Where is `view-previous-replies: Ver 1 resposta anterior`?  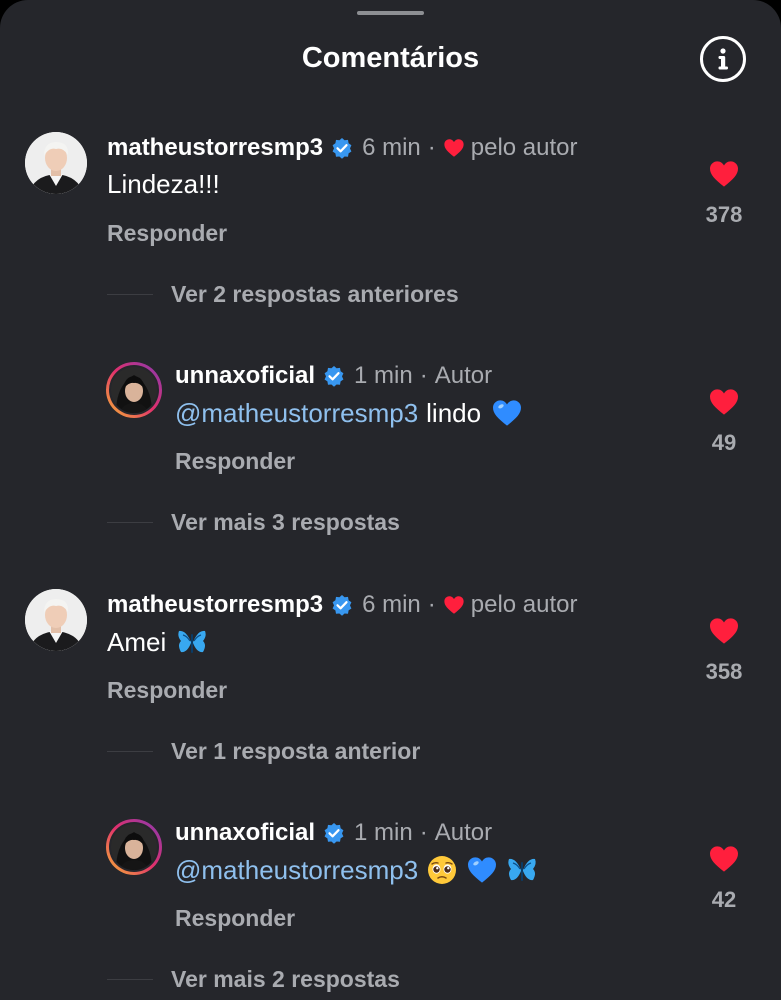 view-previous-replies: Ver 1 resposta anterior is located at coordinates (263, 751).